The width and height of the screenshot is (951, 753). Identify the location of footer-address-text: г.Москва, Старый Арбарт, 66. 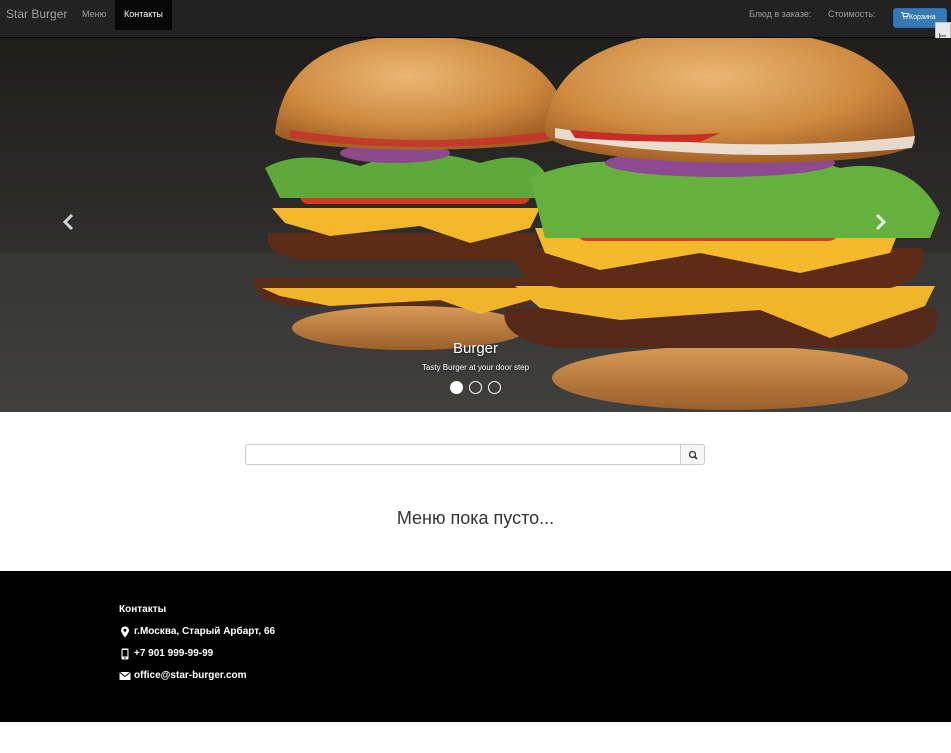
(205, 631).